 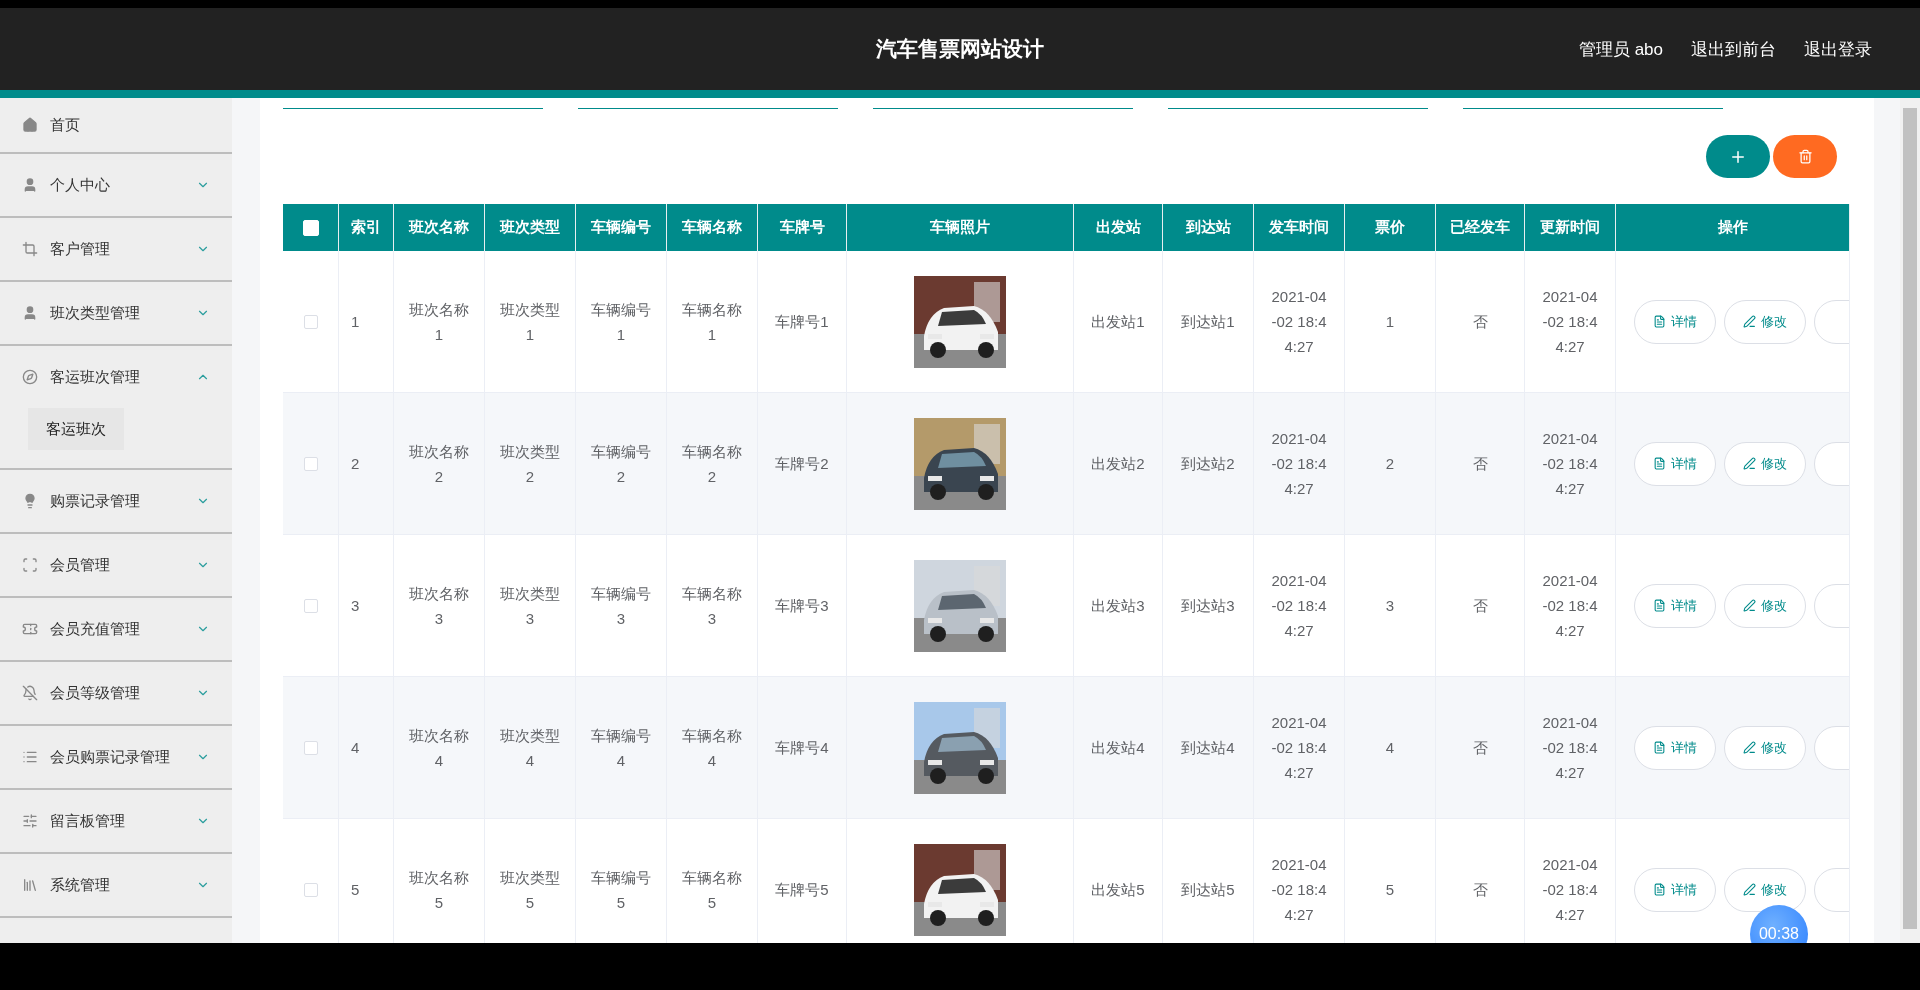 What do you see at coordinates (621, 890) in the screenshot?
I see `table-cell-text: 车辆编号5` at bounding box center [621, 890].